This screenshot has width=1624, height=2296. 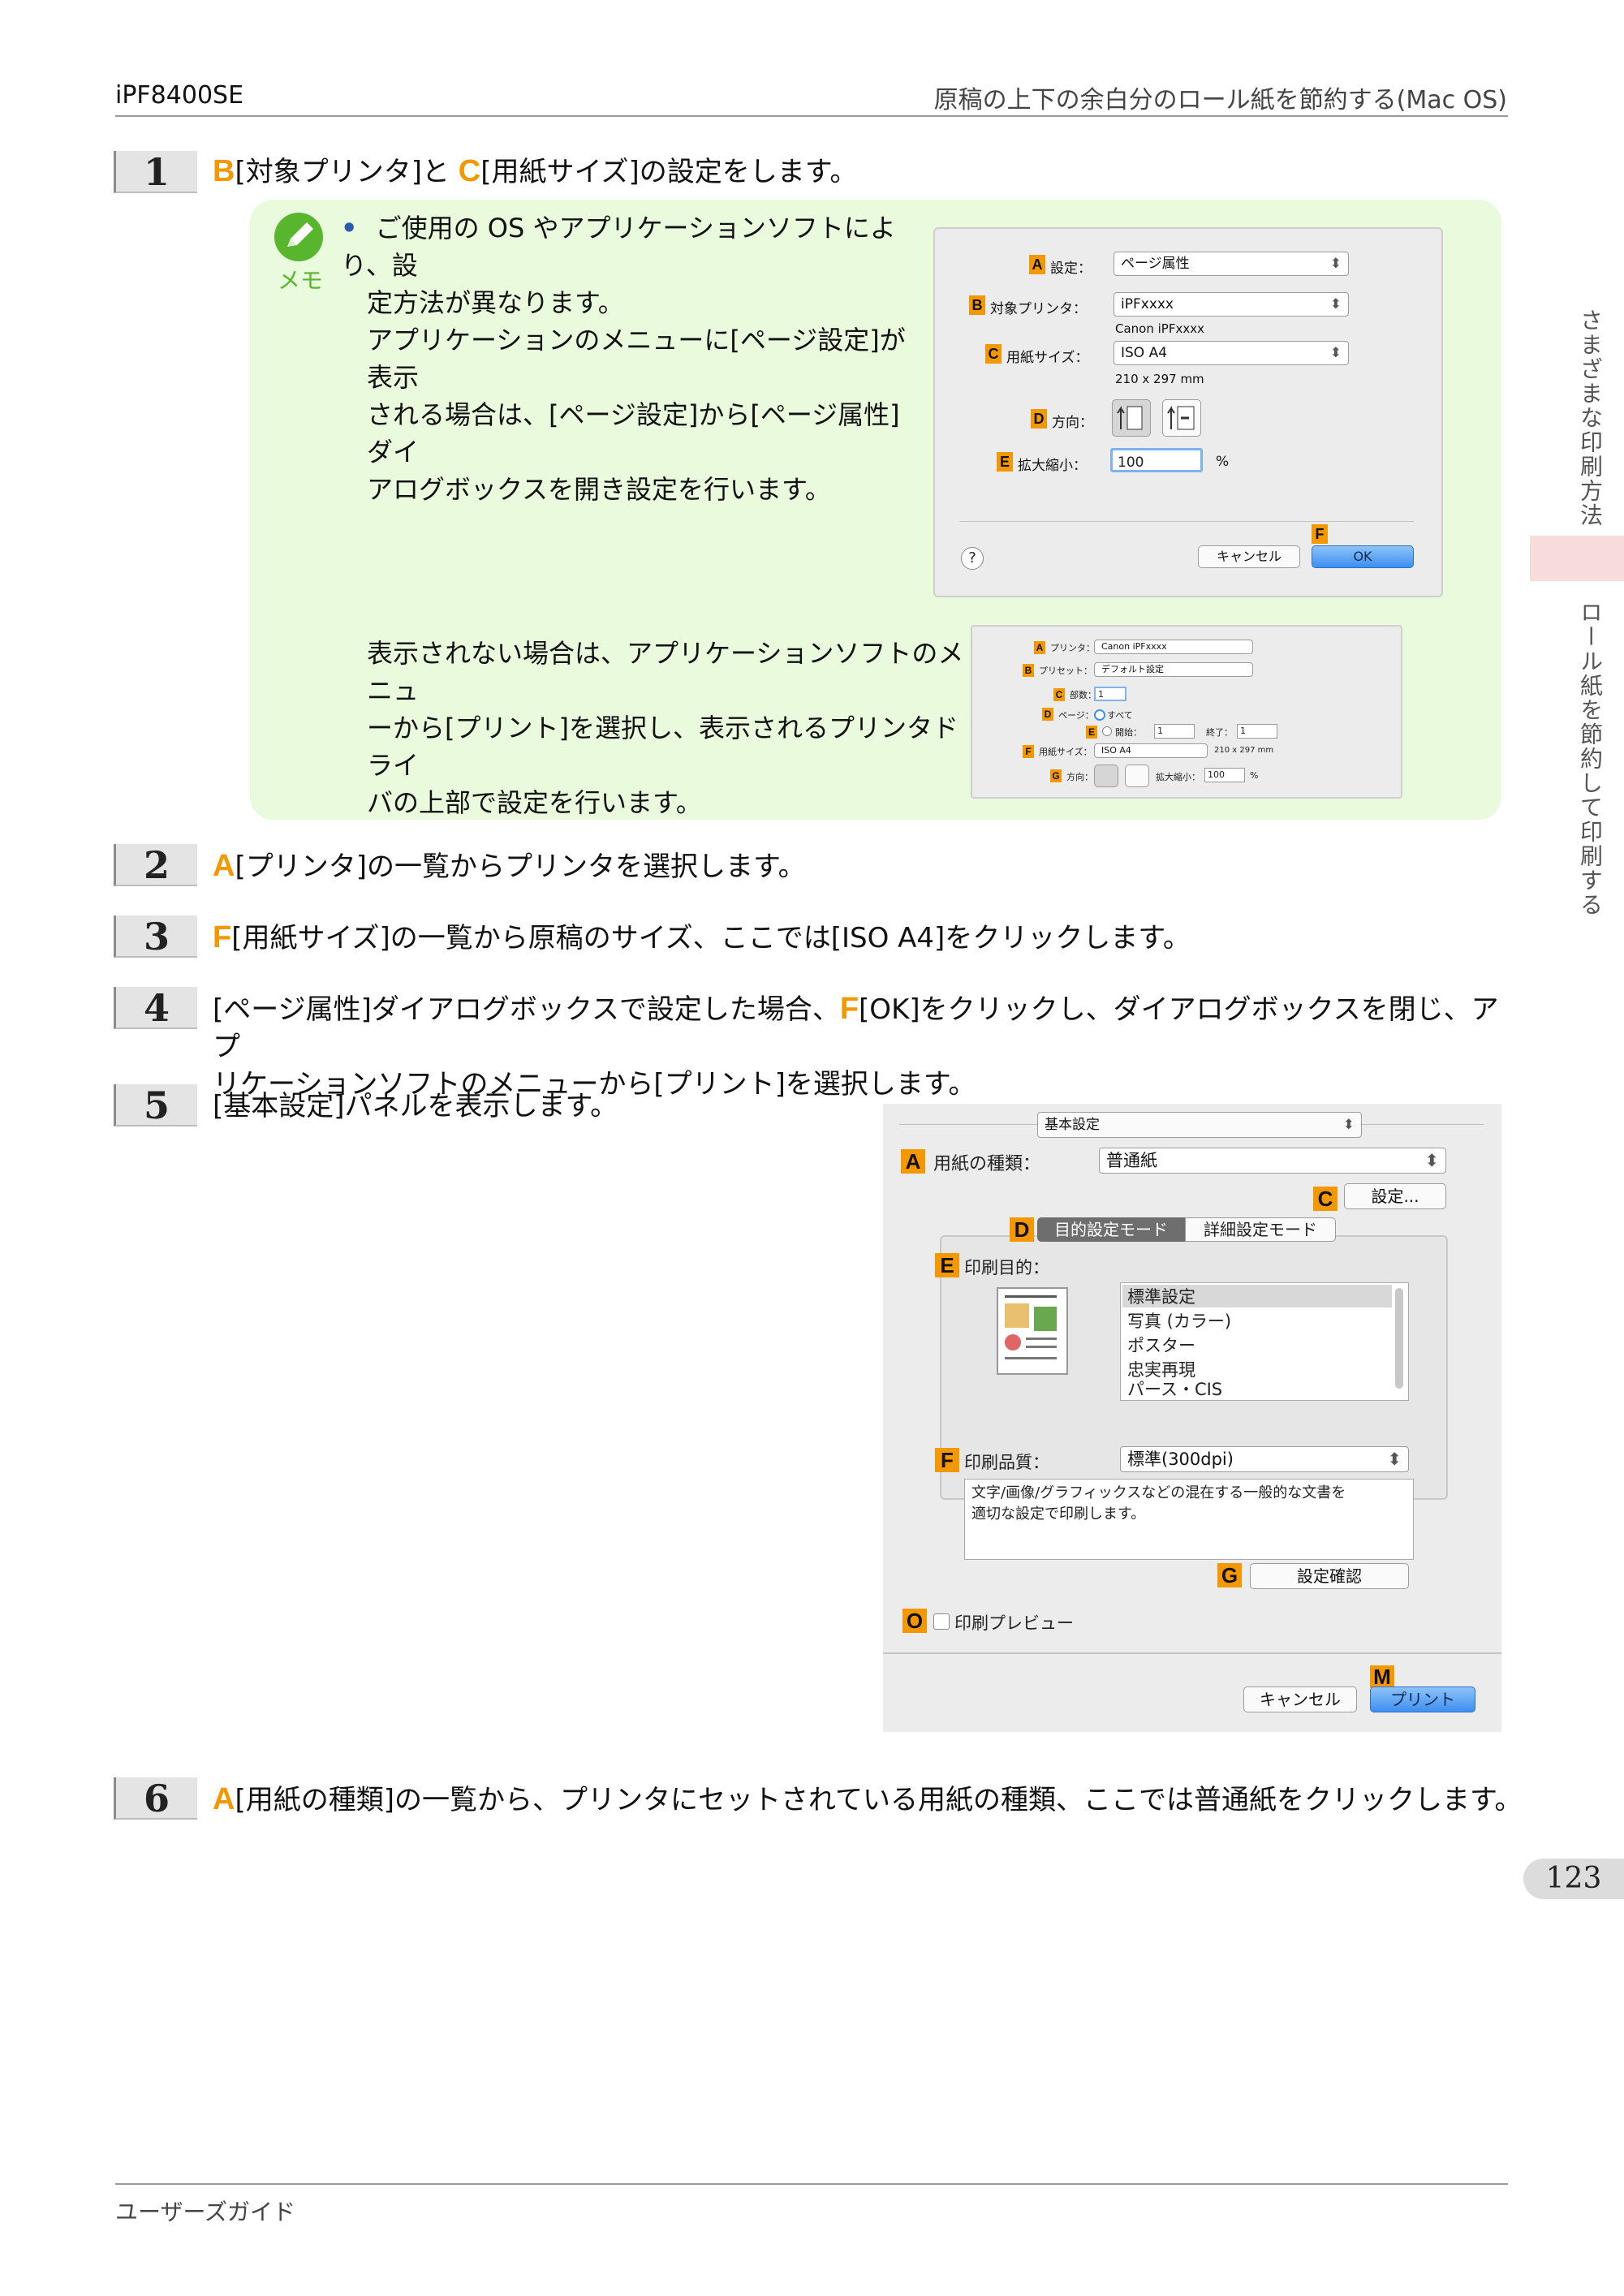 What do you see at coordinates (1577, 559) in the screenshot?
I see `side-tab-marker` at bounding box center [1577, 559].